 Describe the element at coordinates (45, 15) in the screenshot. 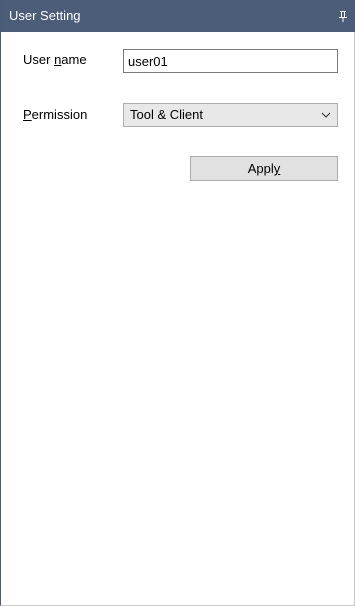

I see `panel-title: User Setting` at that location.